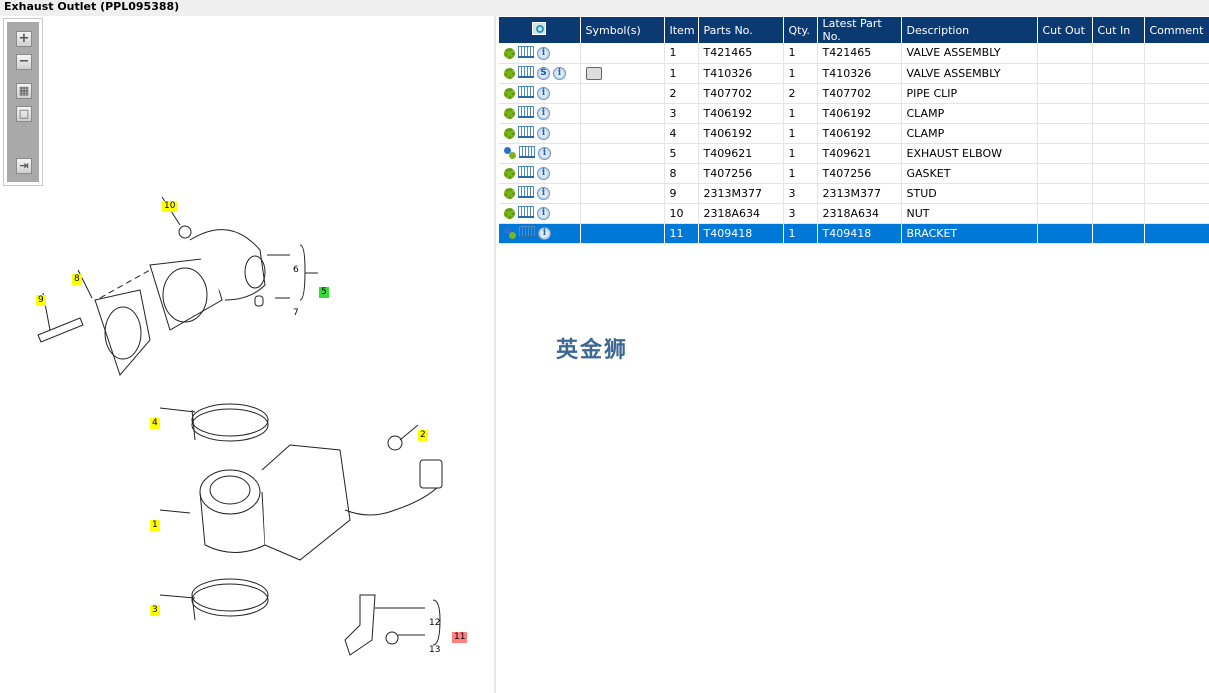  I want to click on table-row: i 10 2318A634 3 2318A634 NUT, so click(854, 213).